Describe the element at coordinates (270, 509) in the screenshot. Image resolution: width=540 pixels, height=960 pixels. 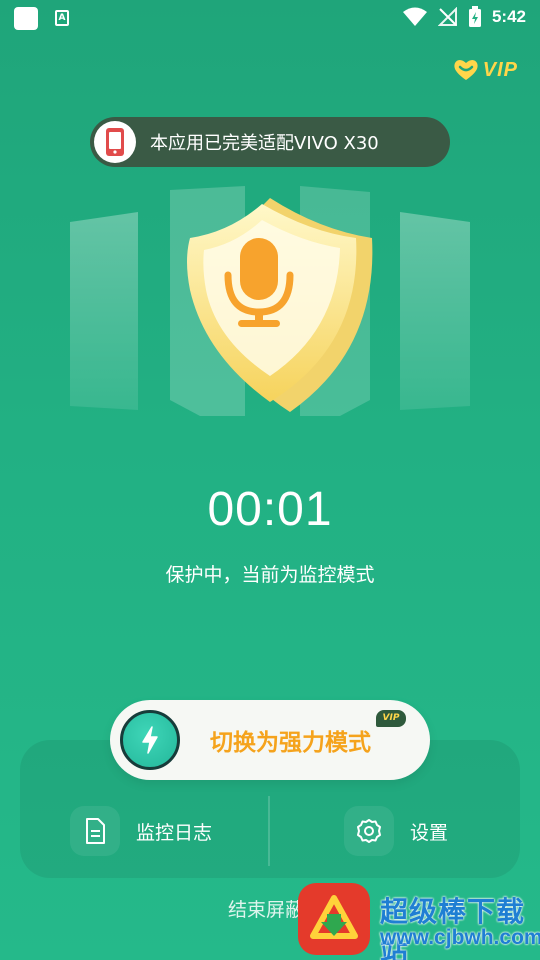
I see `elapsed-timer: 00:01` at that location.